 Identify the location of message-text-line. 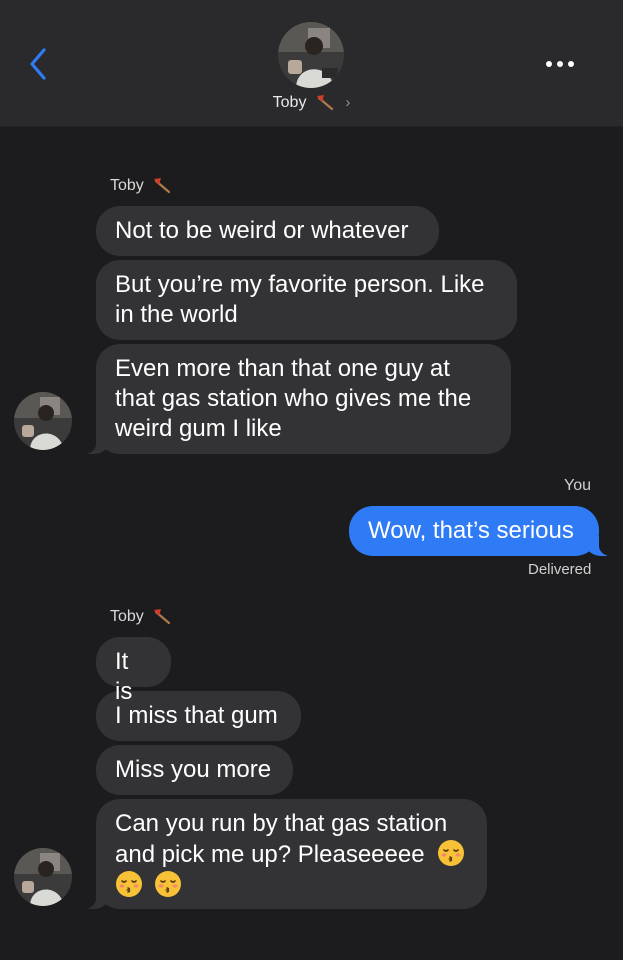
(291, 885).